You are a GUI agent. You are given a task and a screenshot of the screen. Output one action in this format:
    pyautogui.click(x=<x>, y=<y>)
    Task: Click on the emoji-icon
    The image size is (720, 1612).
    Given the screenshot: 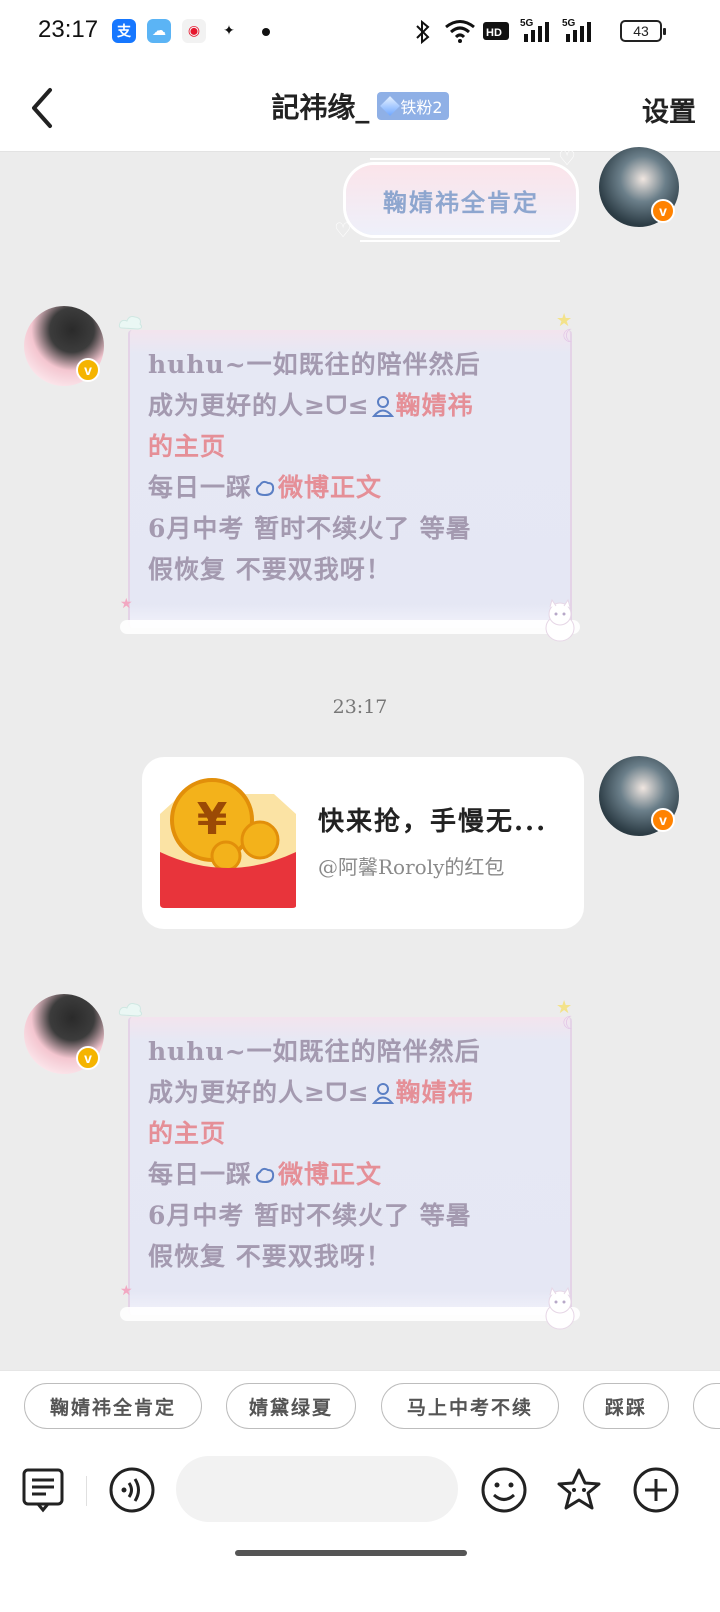 What is the action you would take?
    pyautogui.click(x=504, y=1490)
    